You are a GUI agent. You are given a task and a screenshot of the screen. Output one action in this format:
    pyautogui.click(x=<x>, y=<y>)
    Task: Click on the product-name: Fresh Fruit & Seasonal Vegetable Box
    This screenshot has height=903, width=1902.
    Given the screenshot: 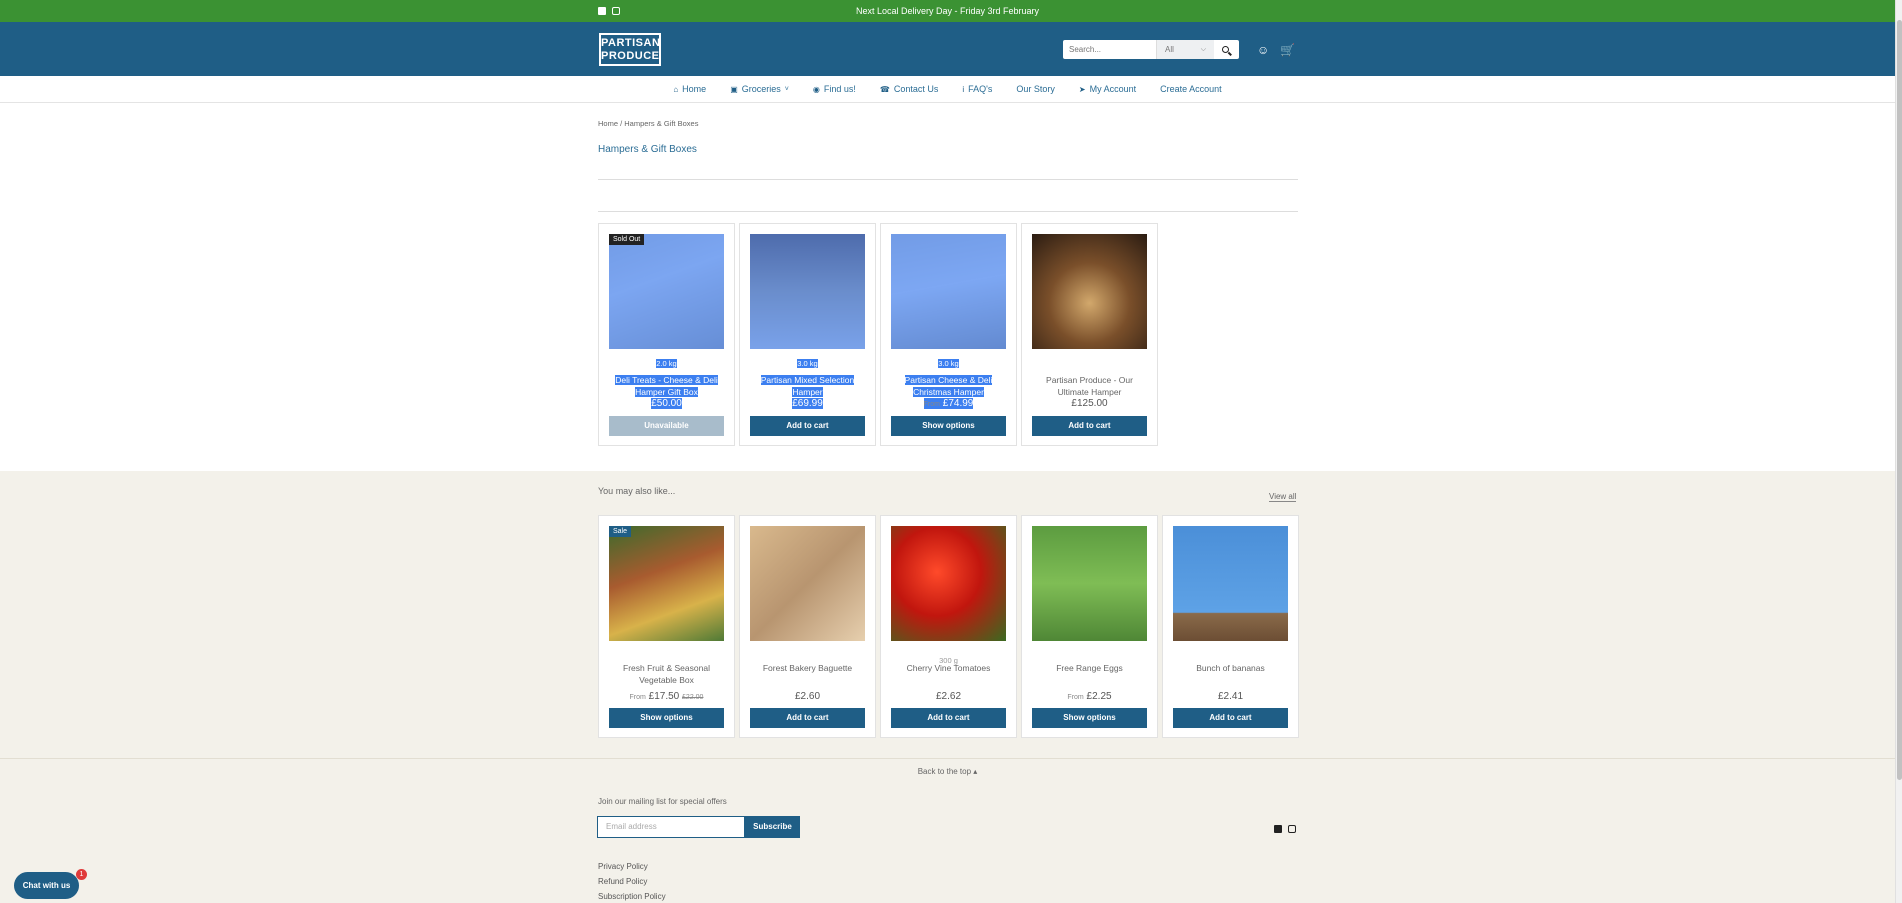 What is the action you would take?
    pyautogui.click(x=666, y=674)
    